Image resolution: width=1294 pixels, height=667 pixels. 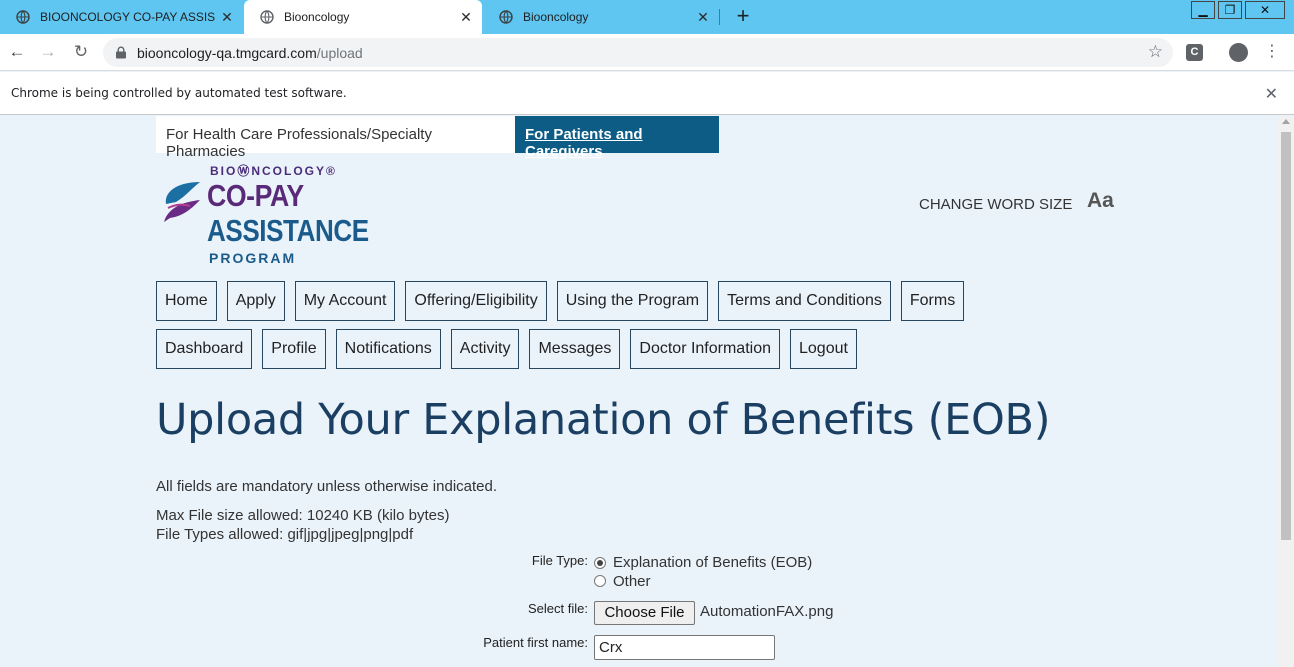 What do you see at coordinates (535, 642) in the screenshot?
I see `patient-first-name-label: Patient first name:` at bounding box center [535, 642].